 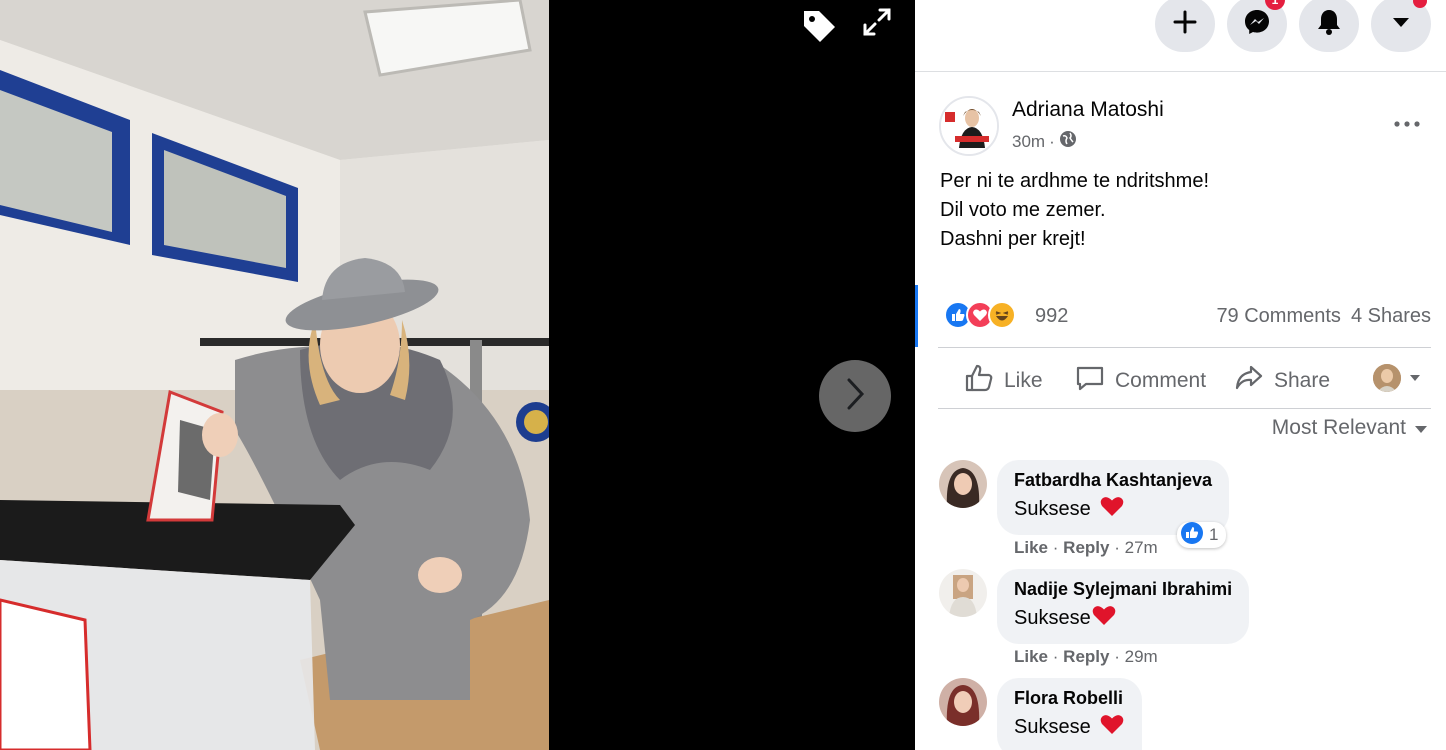 I want to click on commenter-name: Nadije Sylejmani Ibrahimi, so click(x=1123, y=589).